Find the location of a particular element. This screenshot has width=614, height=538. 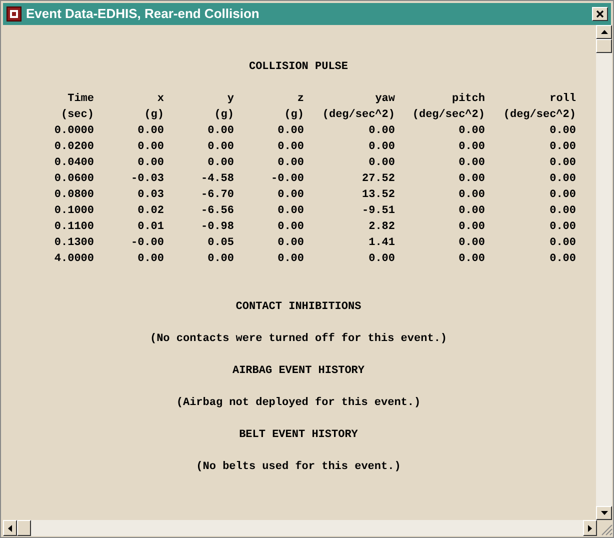

table-cell-text: 0.1000 is located at coordinates (73, 211).